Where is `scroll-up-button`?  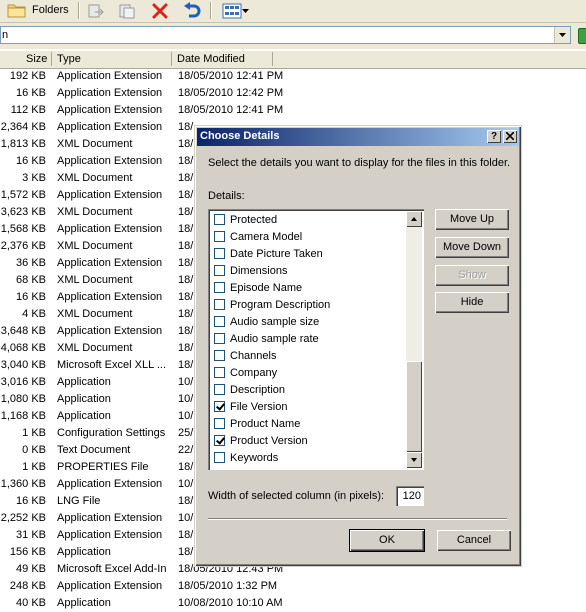 scroll-up-button is located at coordinates (414, 219).